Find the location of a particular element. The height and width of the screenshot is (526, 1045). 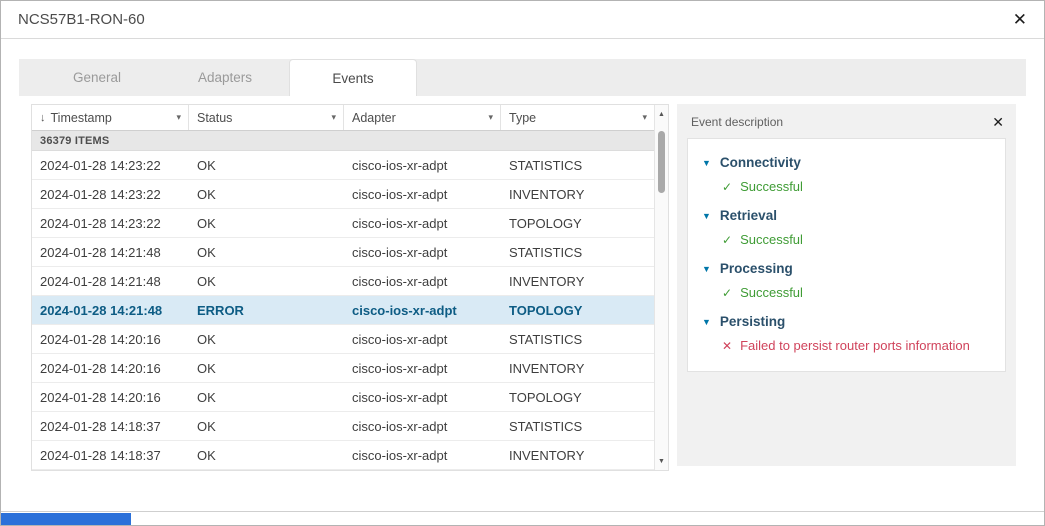

event-section-name: Persisting is located at coordinates (752, 321).